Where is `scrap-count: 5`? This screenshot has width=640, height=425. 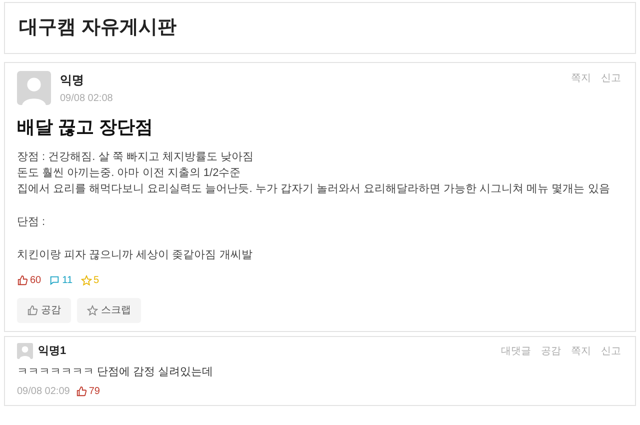 scrap-count: 5 is located at coordinates (97, 281).